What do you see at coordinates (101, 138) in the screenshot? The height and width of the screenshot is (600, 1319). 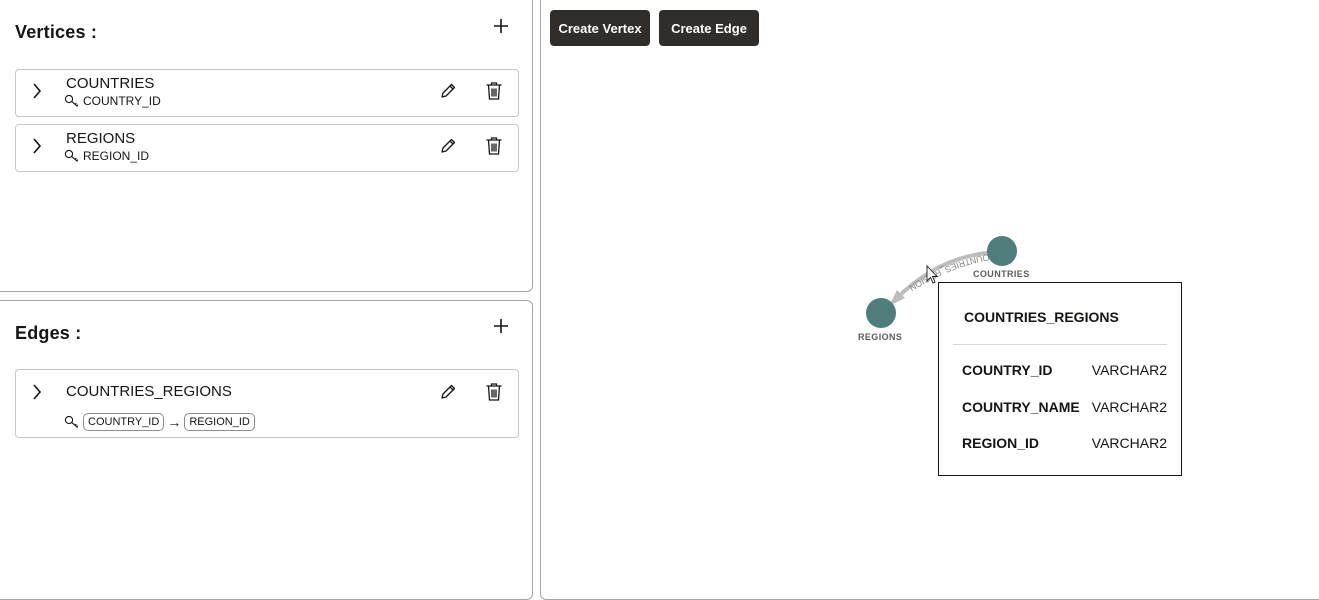 I see `vertex-name: REGIONS` at bounding box center [101, 138].